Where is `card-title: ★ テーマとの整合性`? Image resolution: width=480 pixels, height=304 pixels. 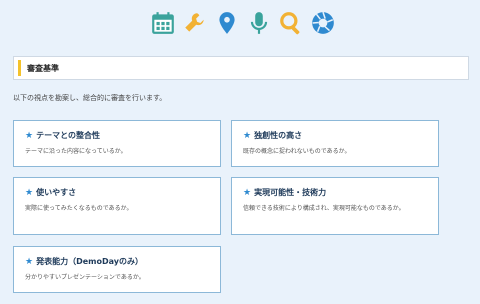
card-title: ★ テーマとの整合性 is located at coordinates (62, 135).